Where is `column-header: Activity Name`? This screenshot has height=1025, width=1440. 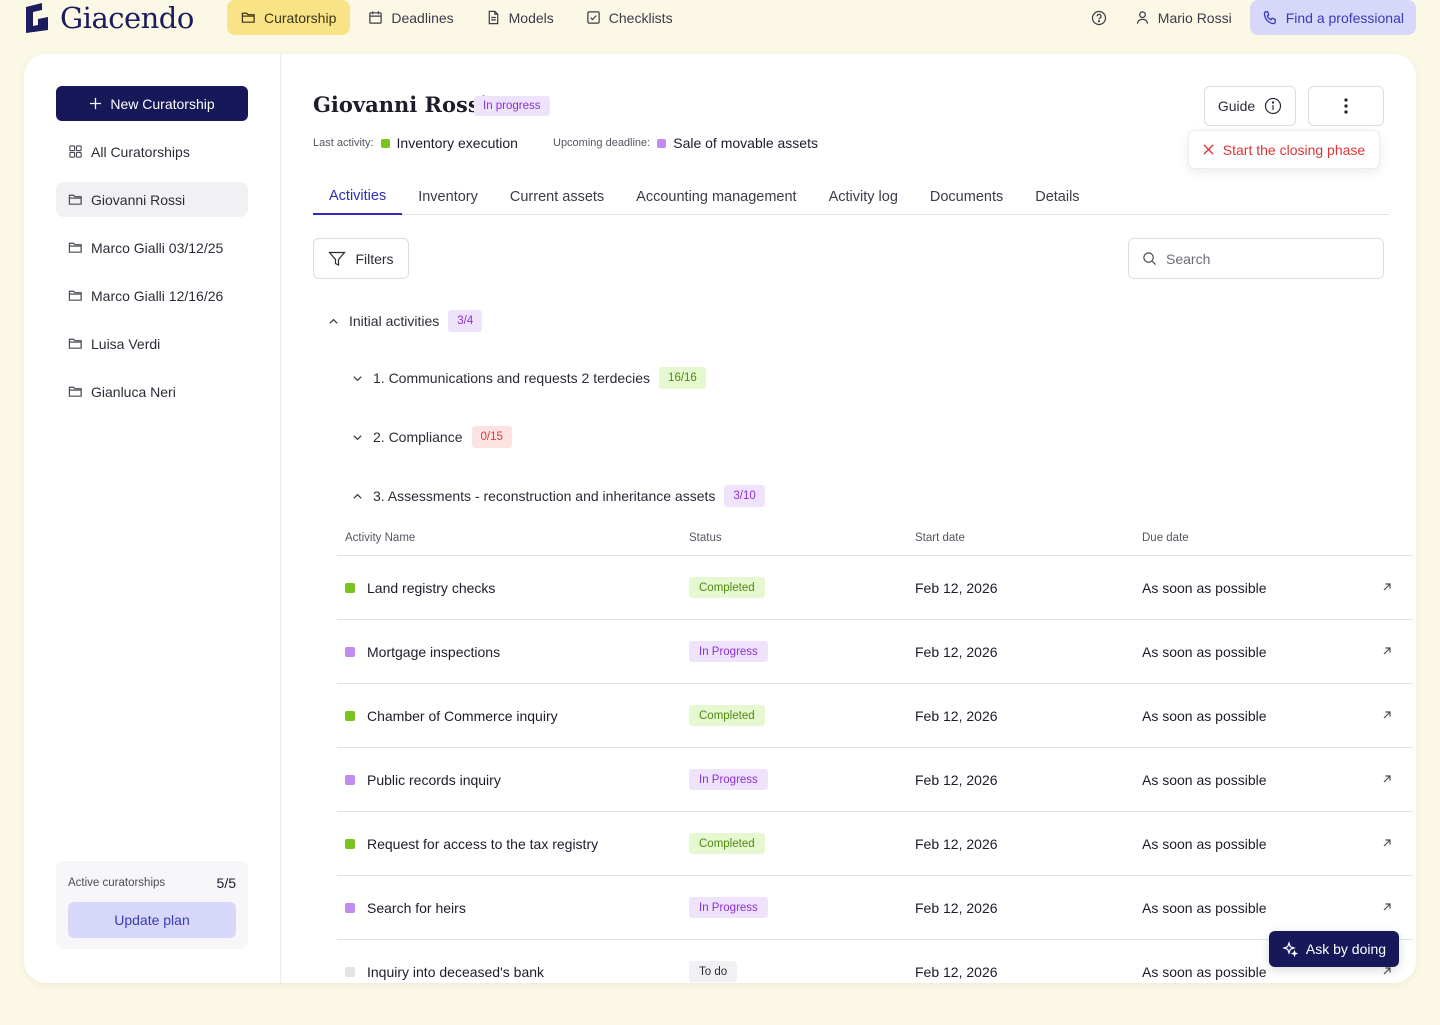
column-header: Activity Name is located at coordinates (380, 538).